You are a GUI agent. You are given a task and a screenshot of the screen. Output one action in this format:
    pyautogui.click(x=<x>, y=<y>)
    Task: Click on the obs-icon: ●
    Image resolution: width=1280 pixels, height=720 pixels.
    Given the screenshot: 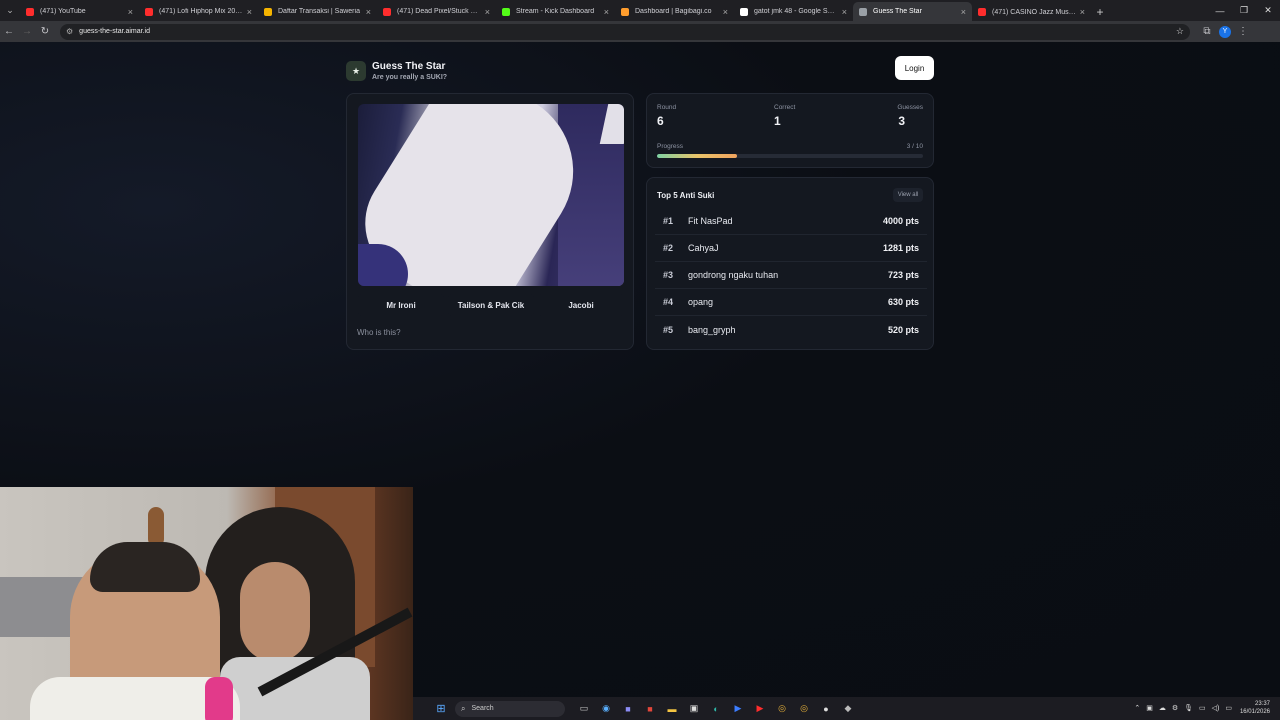 What is the action you would take?
    pyautogui.click(x=826, y=709)
    